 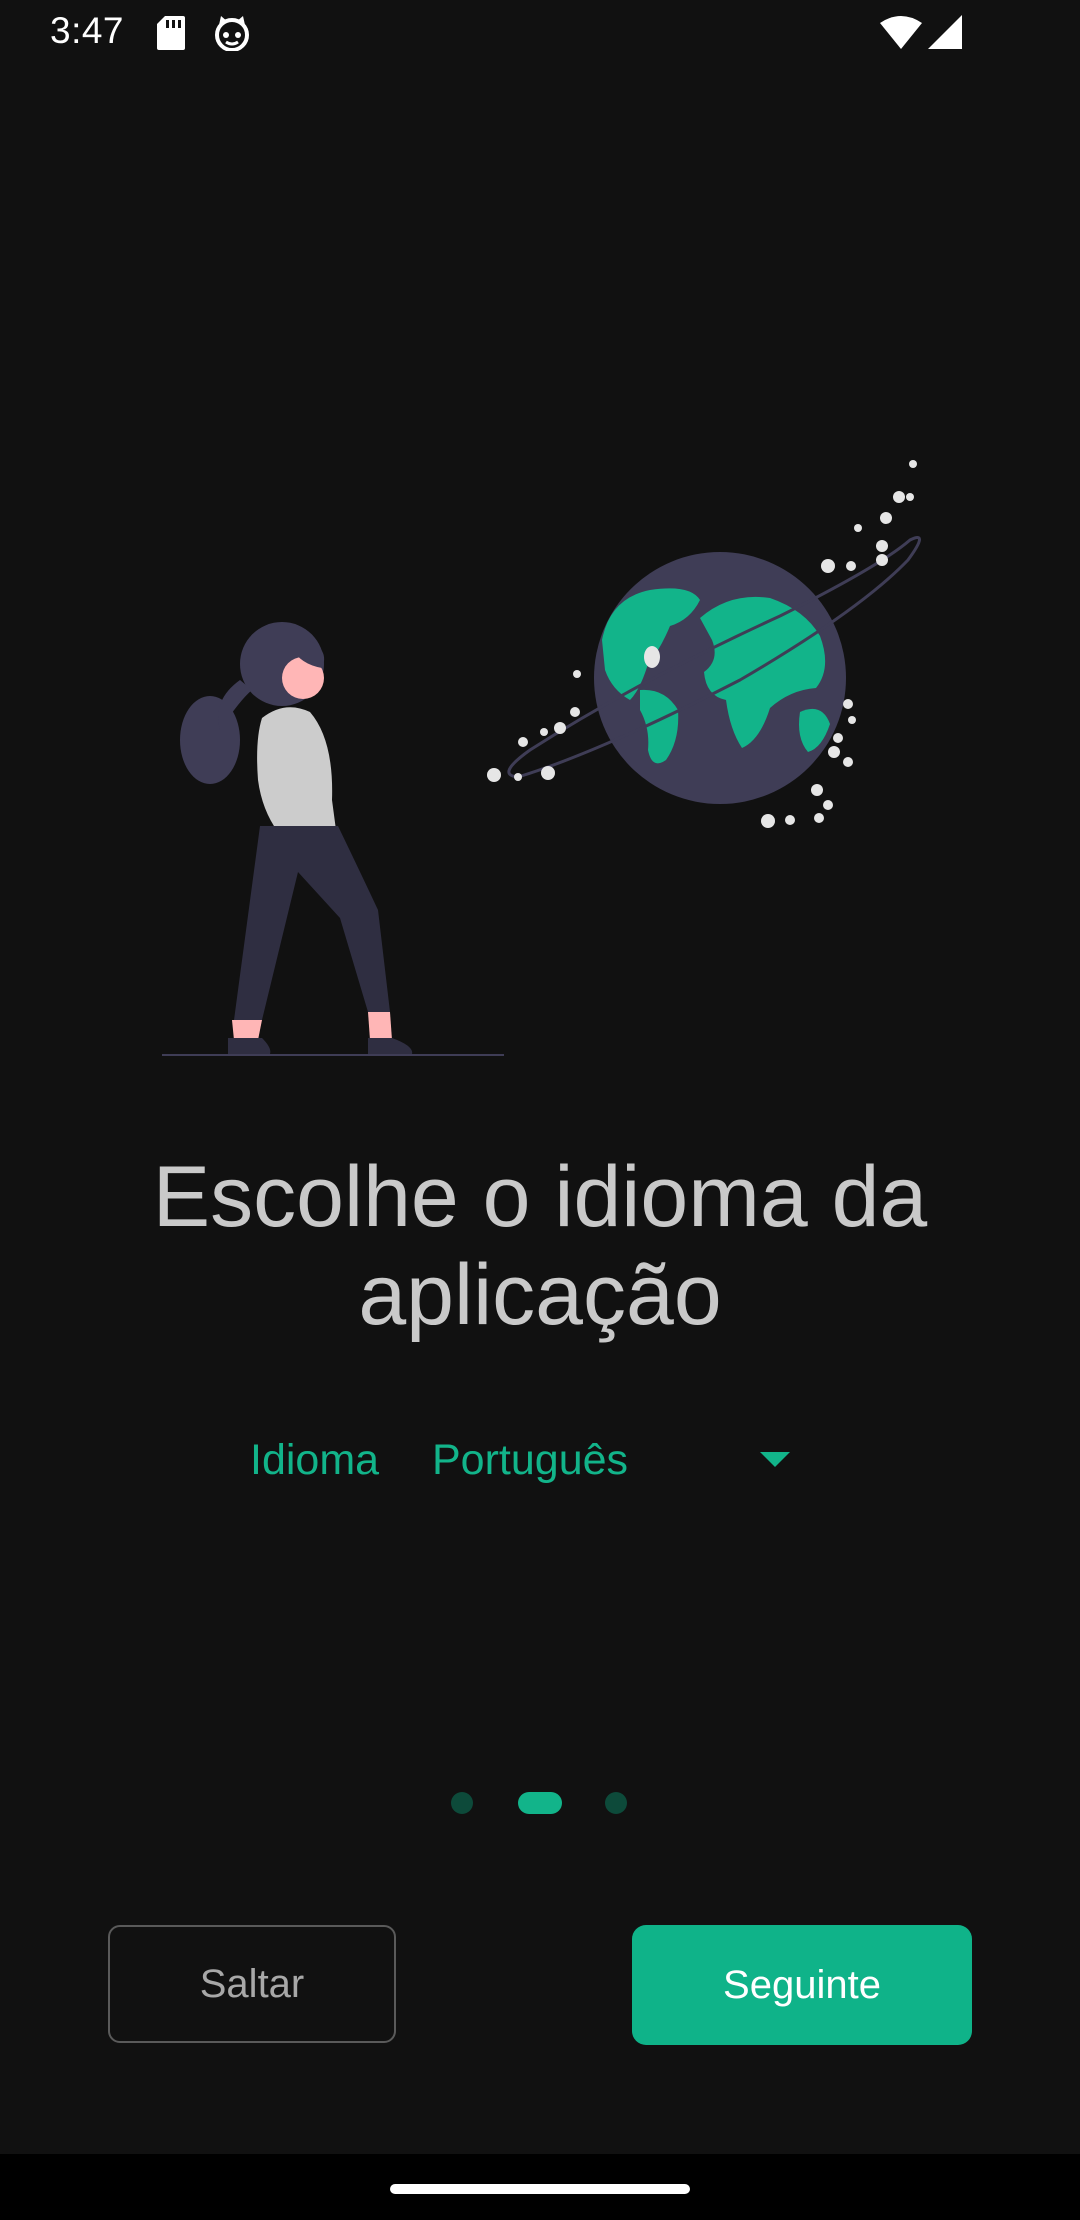 I want to click on skip-button: Saltar, so click(x=252, y=1984).